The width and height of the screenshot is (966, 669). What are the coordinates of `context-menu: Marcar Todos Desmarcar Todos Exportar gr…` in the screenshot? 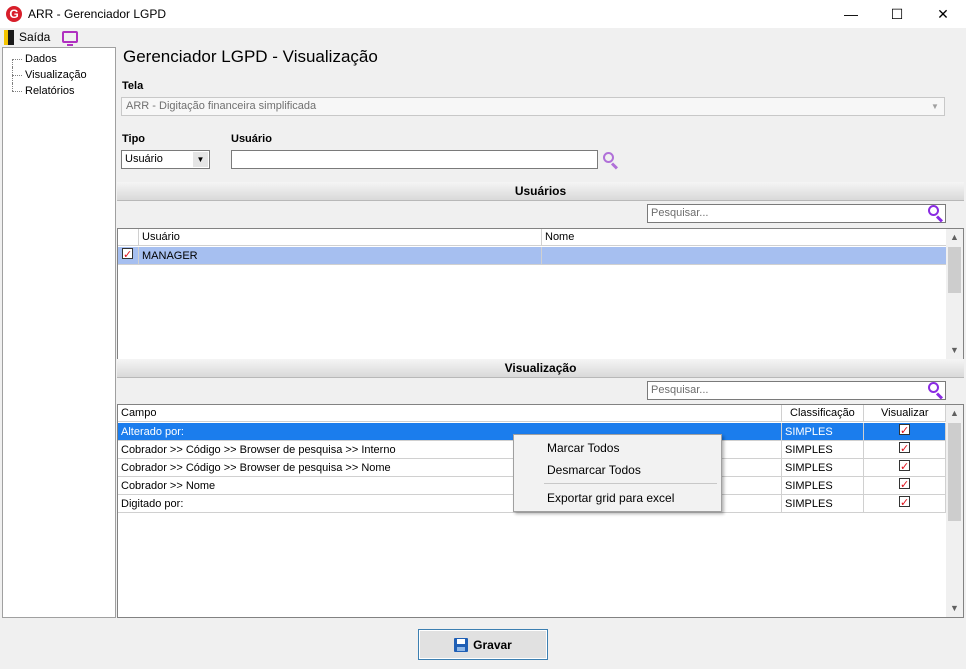 It's located at (617, 473).